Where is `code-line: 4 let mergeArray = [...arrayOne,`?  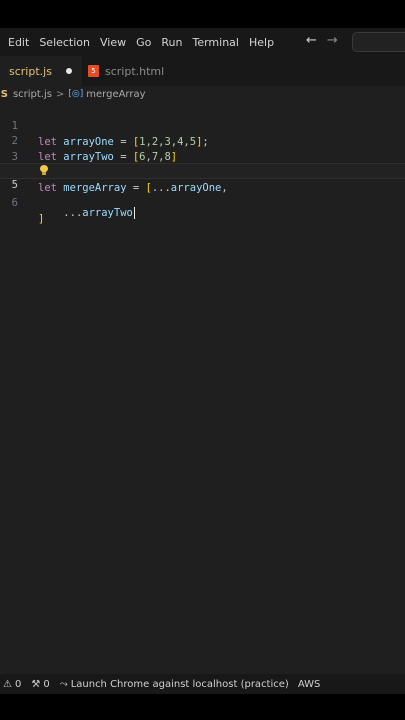
code-line: 4 let mergeArray = [...arrayOne, is located at coordinates (202, 171).